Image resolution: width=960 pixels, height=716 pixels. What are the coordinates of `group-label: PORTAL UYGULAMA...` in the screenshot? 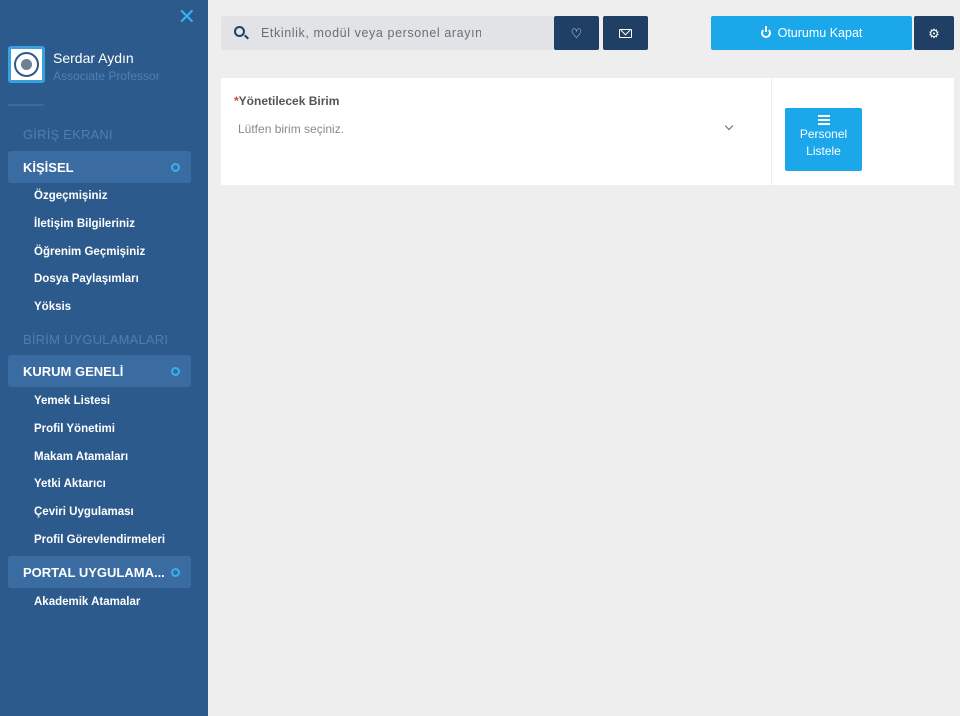 It's located at (94, 572).